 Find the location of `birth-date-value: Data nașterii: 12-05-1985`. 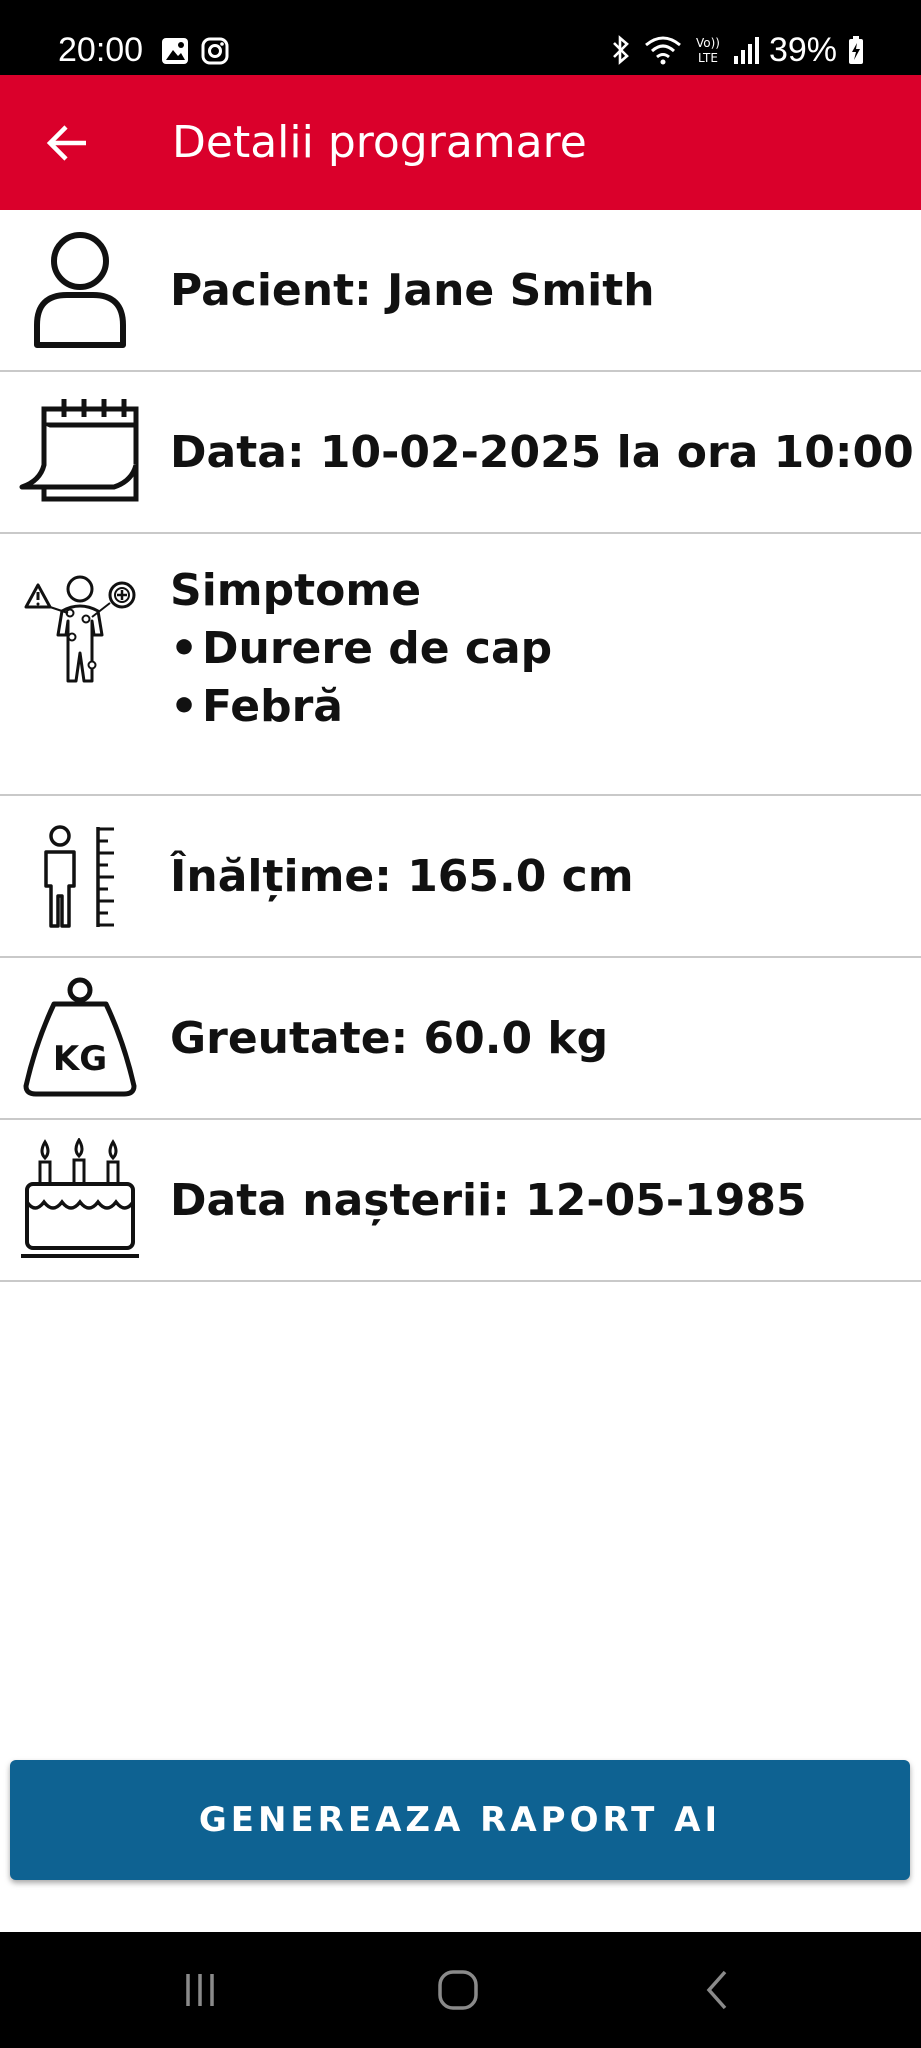

birth-date-value: Data nașterii: 12-05-1985 is located at coordinates (488, 1200).